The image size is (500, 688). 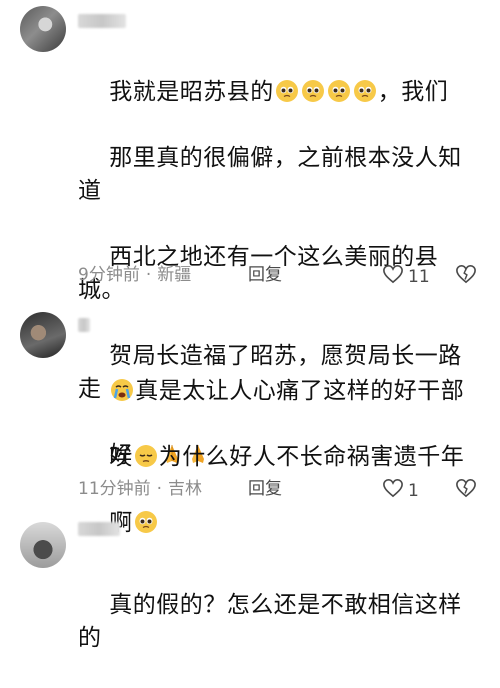 What do you see at coordinates (121, 457) in the screenshot?
I see `comment-text-line: 唉` at bounding box center [121, 457].